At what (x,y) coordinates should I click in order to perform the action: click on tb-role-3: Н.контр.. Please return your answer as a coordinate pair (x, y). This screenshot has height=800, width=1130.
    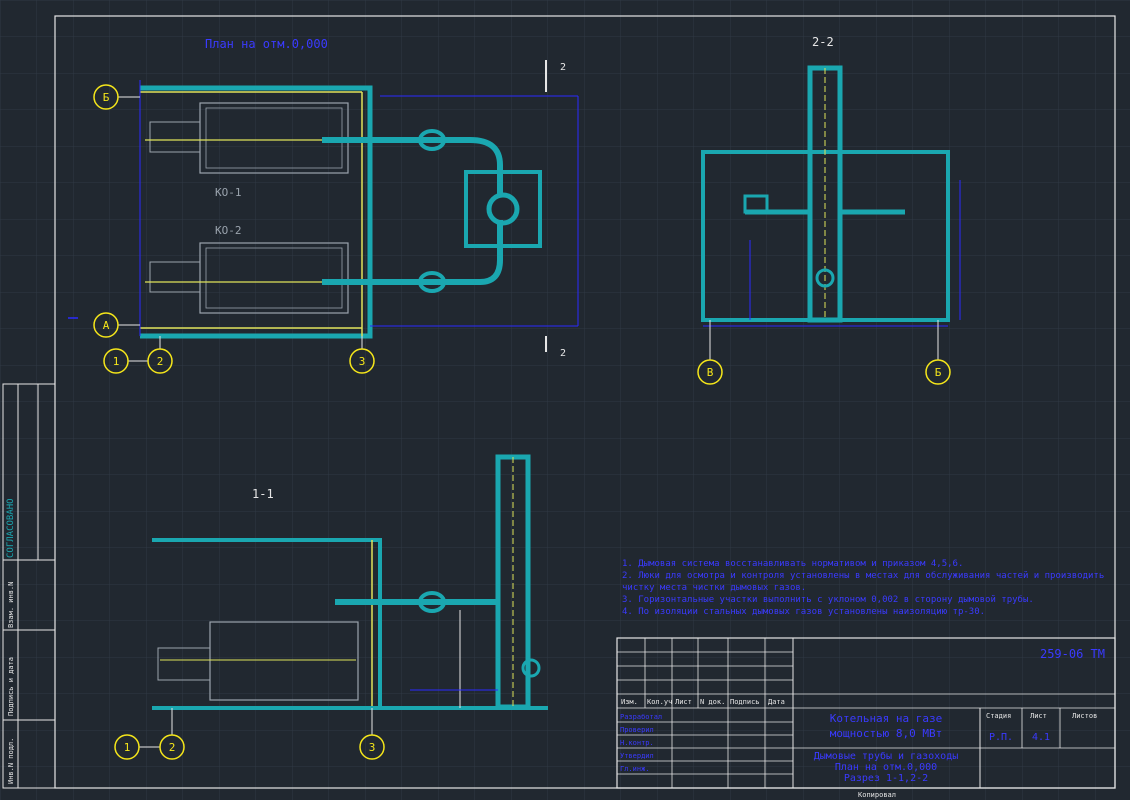
    Looking at the image, I should click on (637, 743).